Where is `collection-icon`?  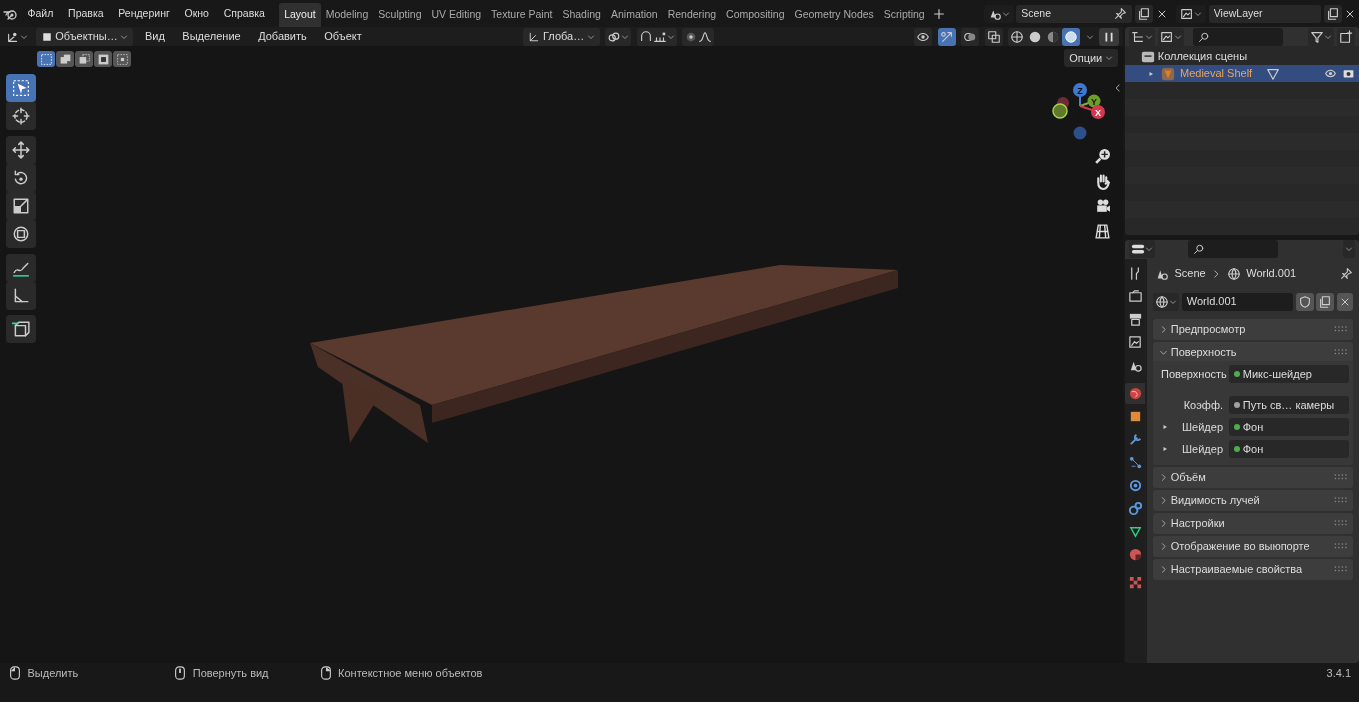 collection-icon is located at coordinates (1148, 56).